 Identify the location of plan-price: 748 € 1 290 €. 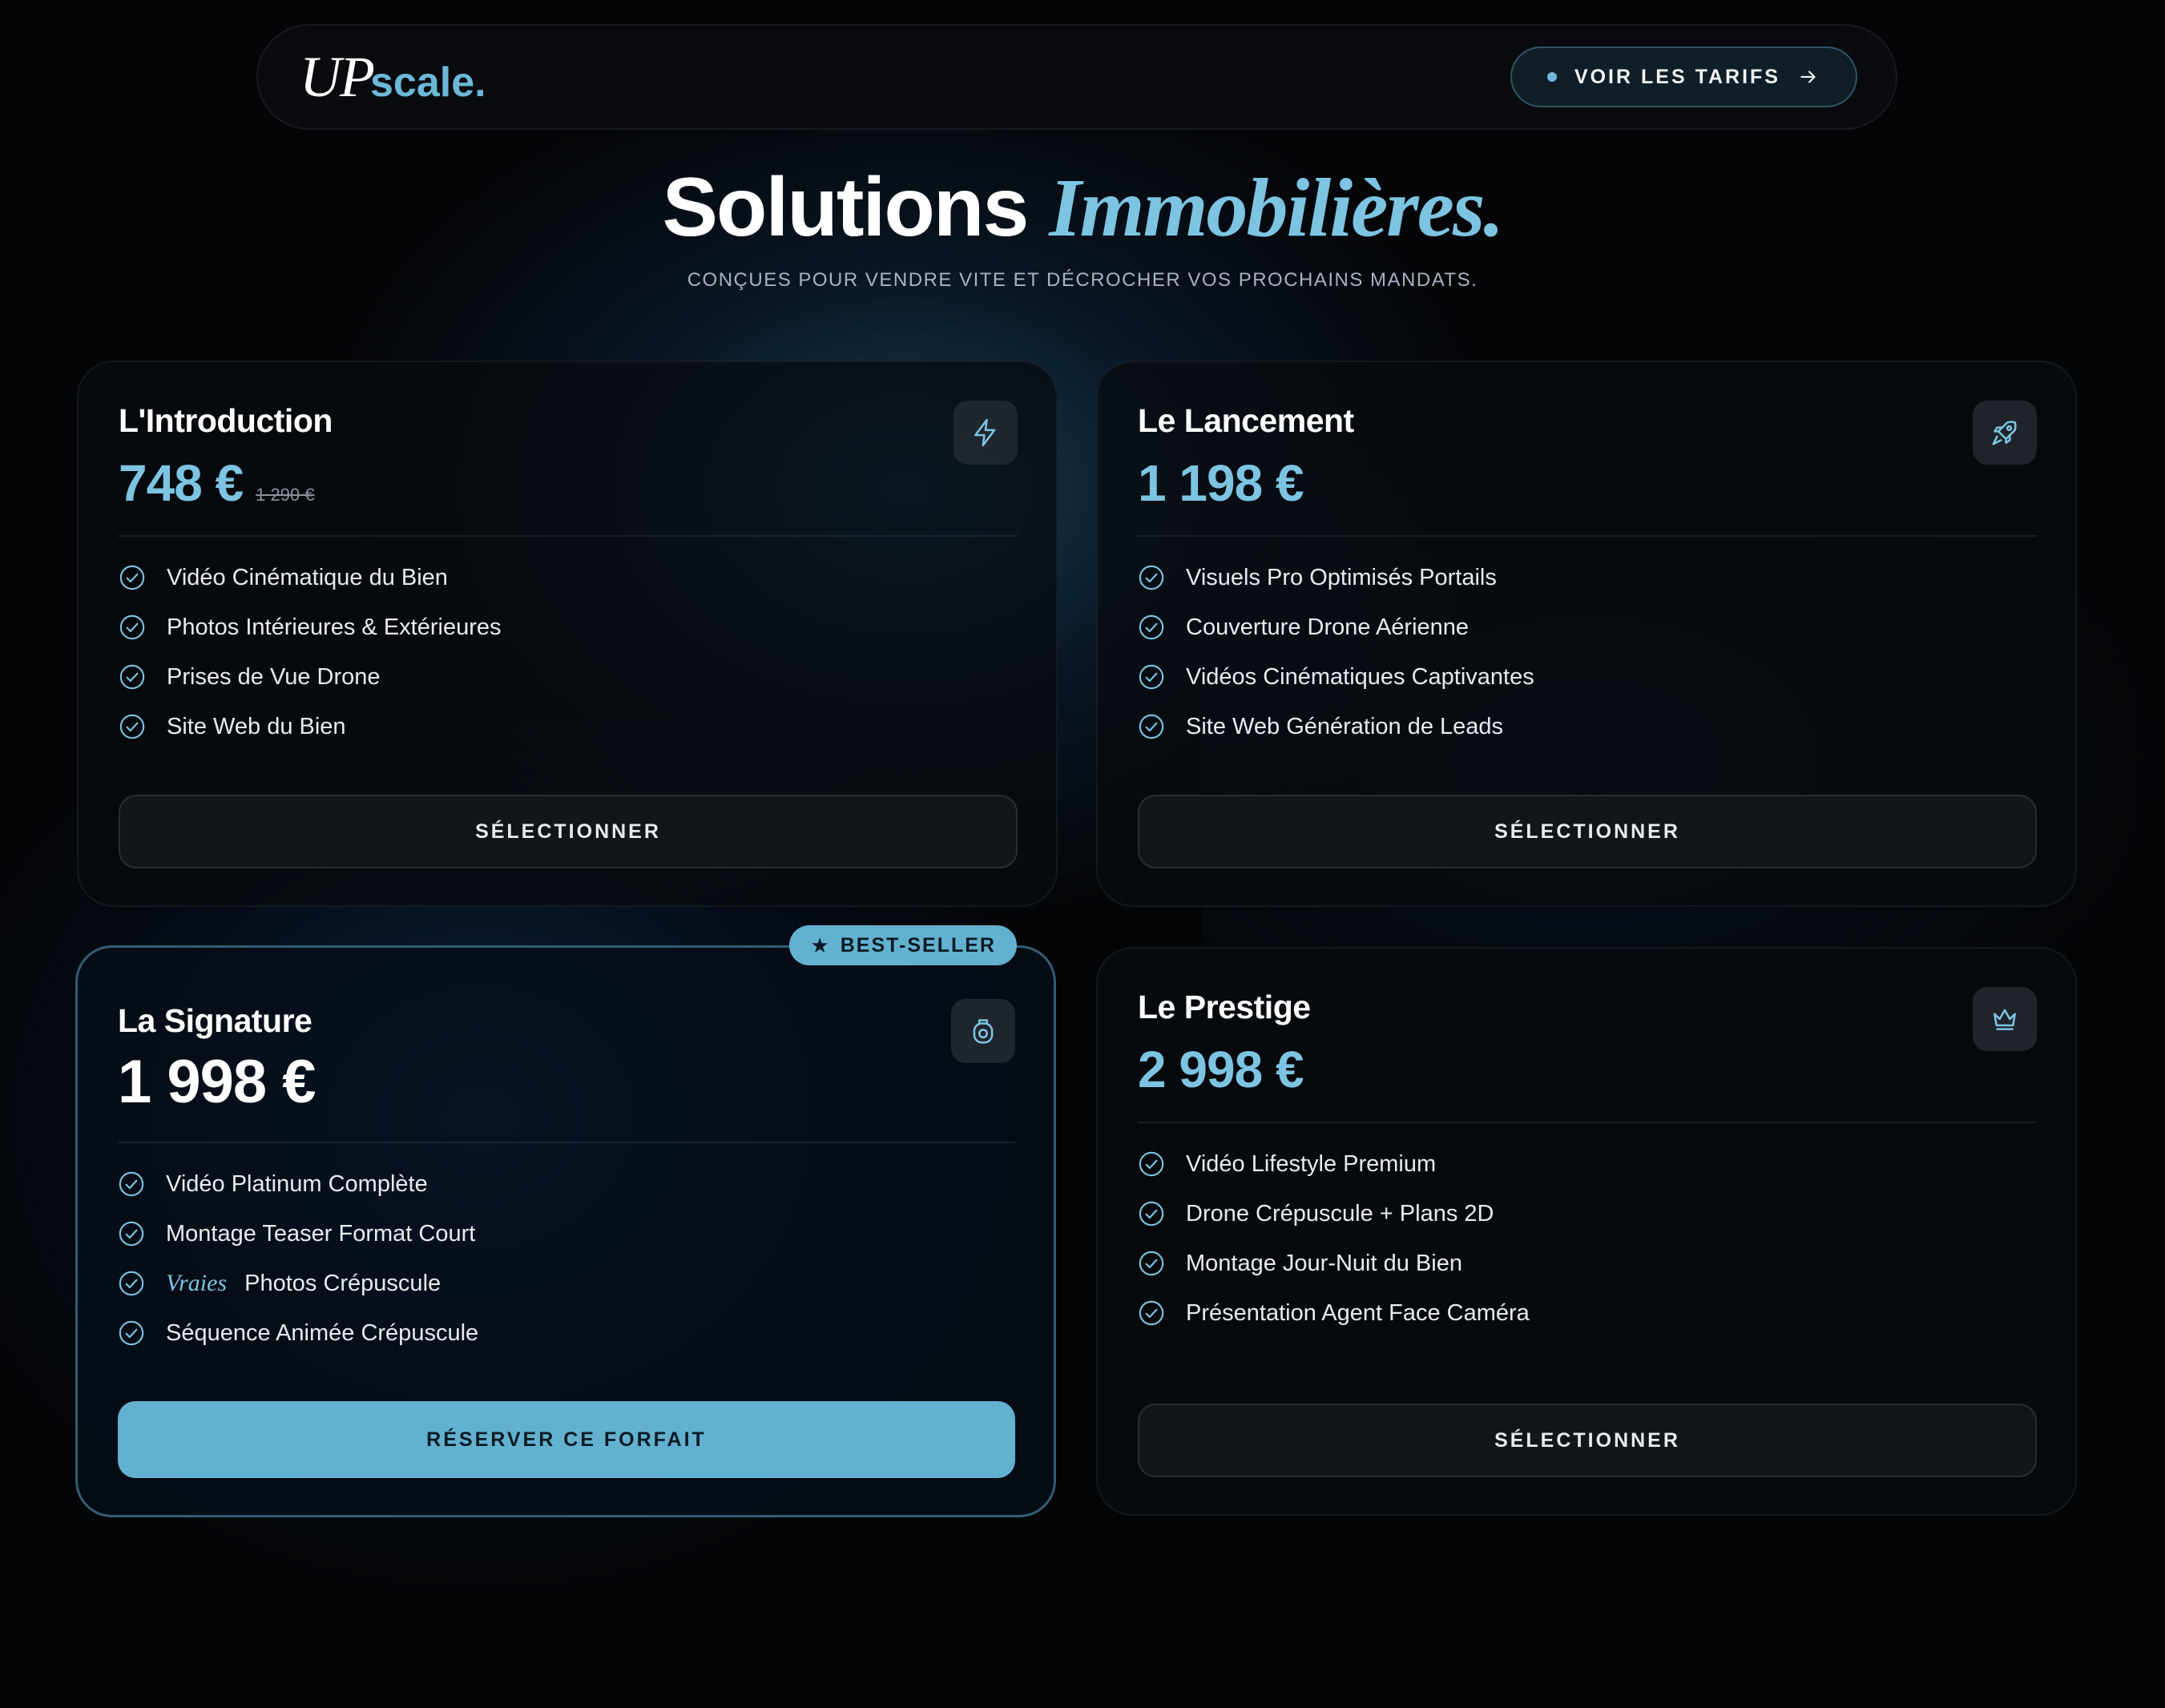
(217, 483).